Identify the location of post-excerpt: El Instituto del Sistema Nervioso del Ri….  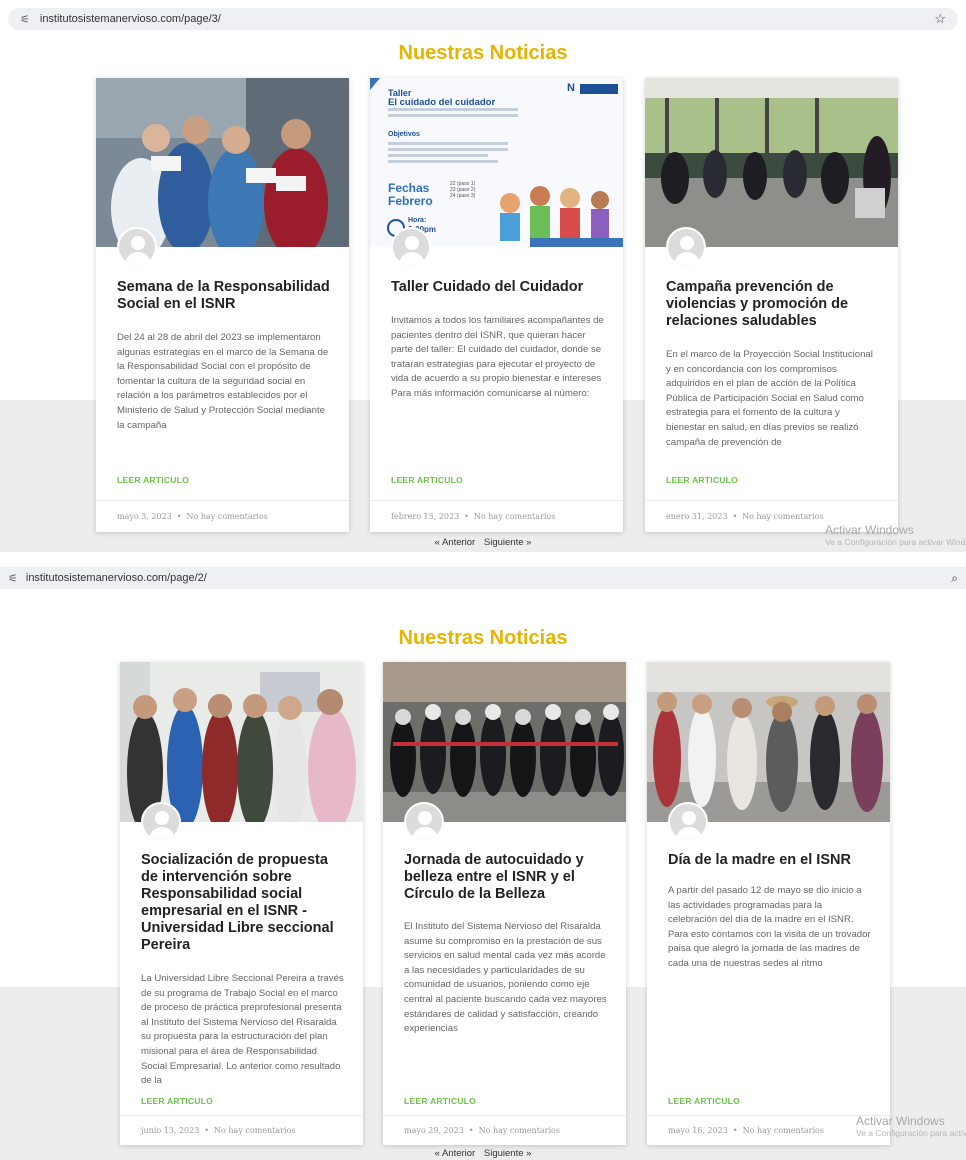
(505, 978).